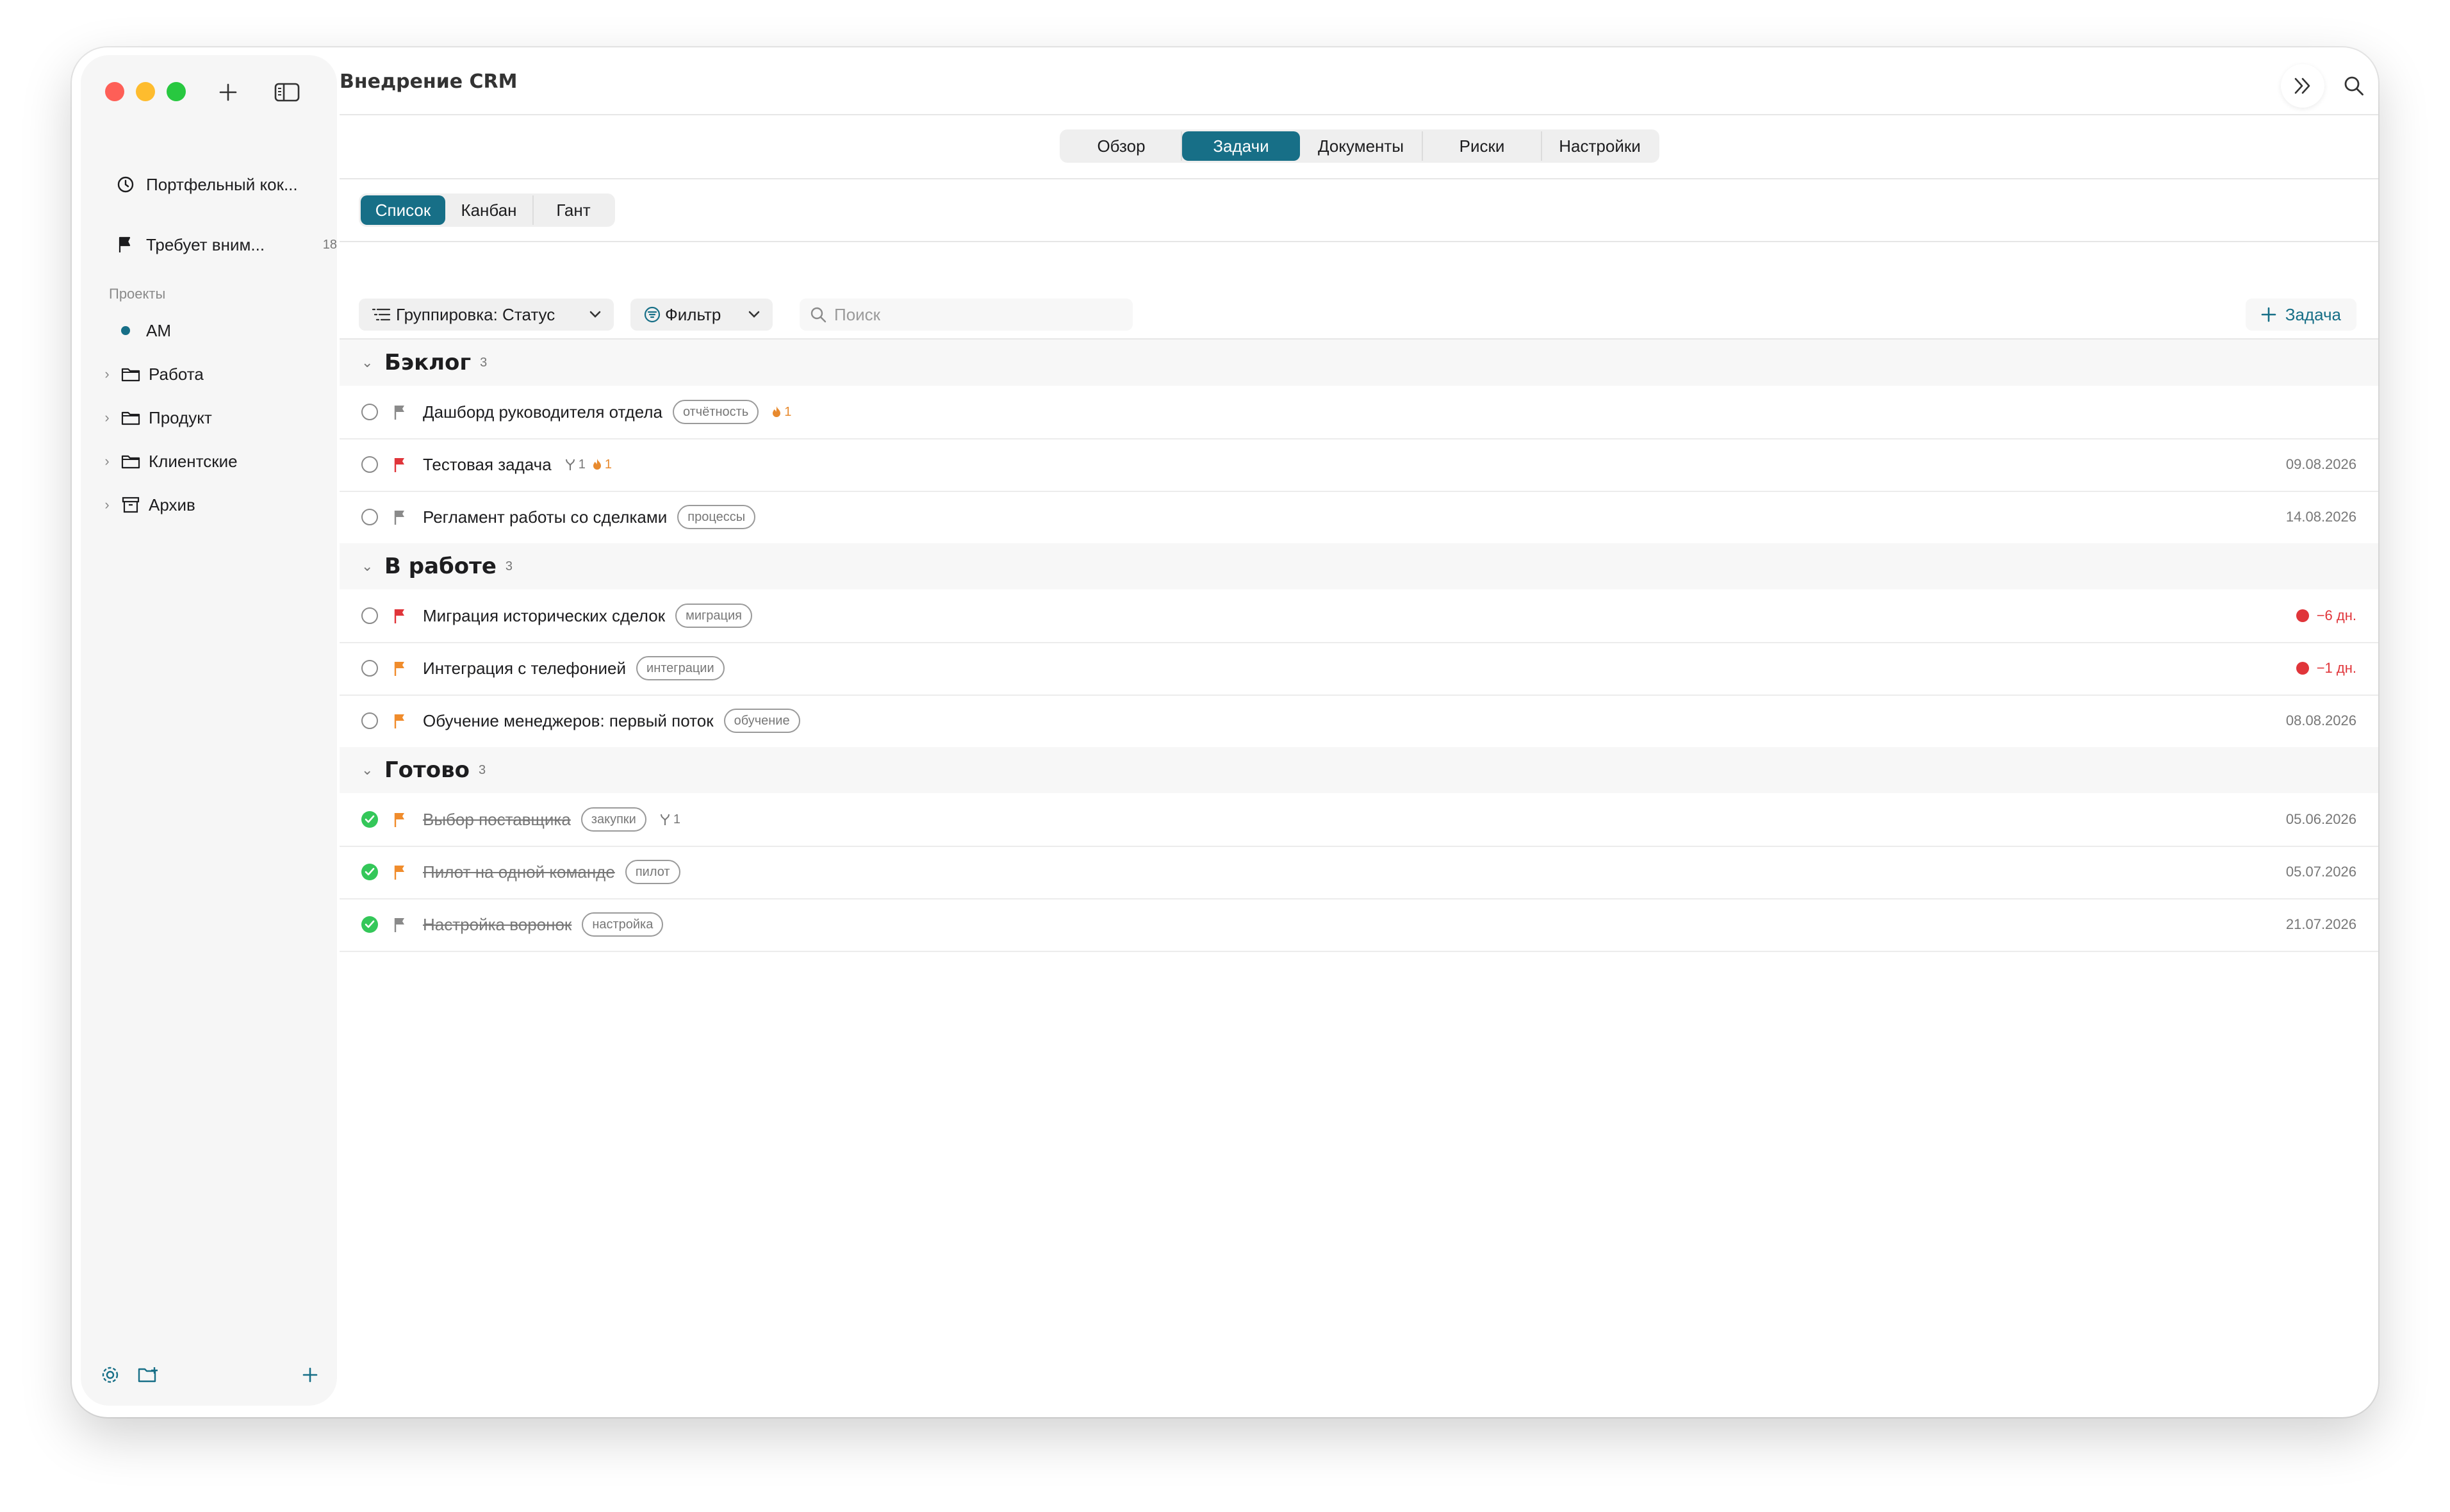 This screenshot has height=1512, width=2450. What do you see at coordinates (2300, 315) in the screenshot?
I see `add-task-button: Задача` at bounding box center [2300, 315].